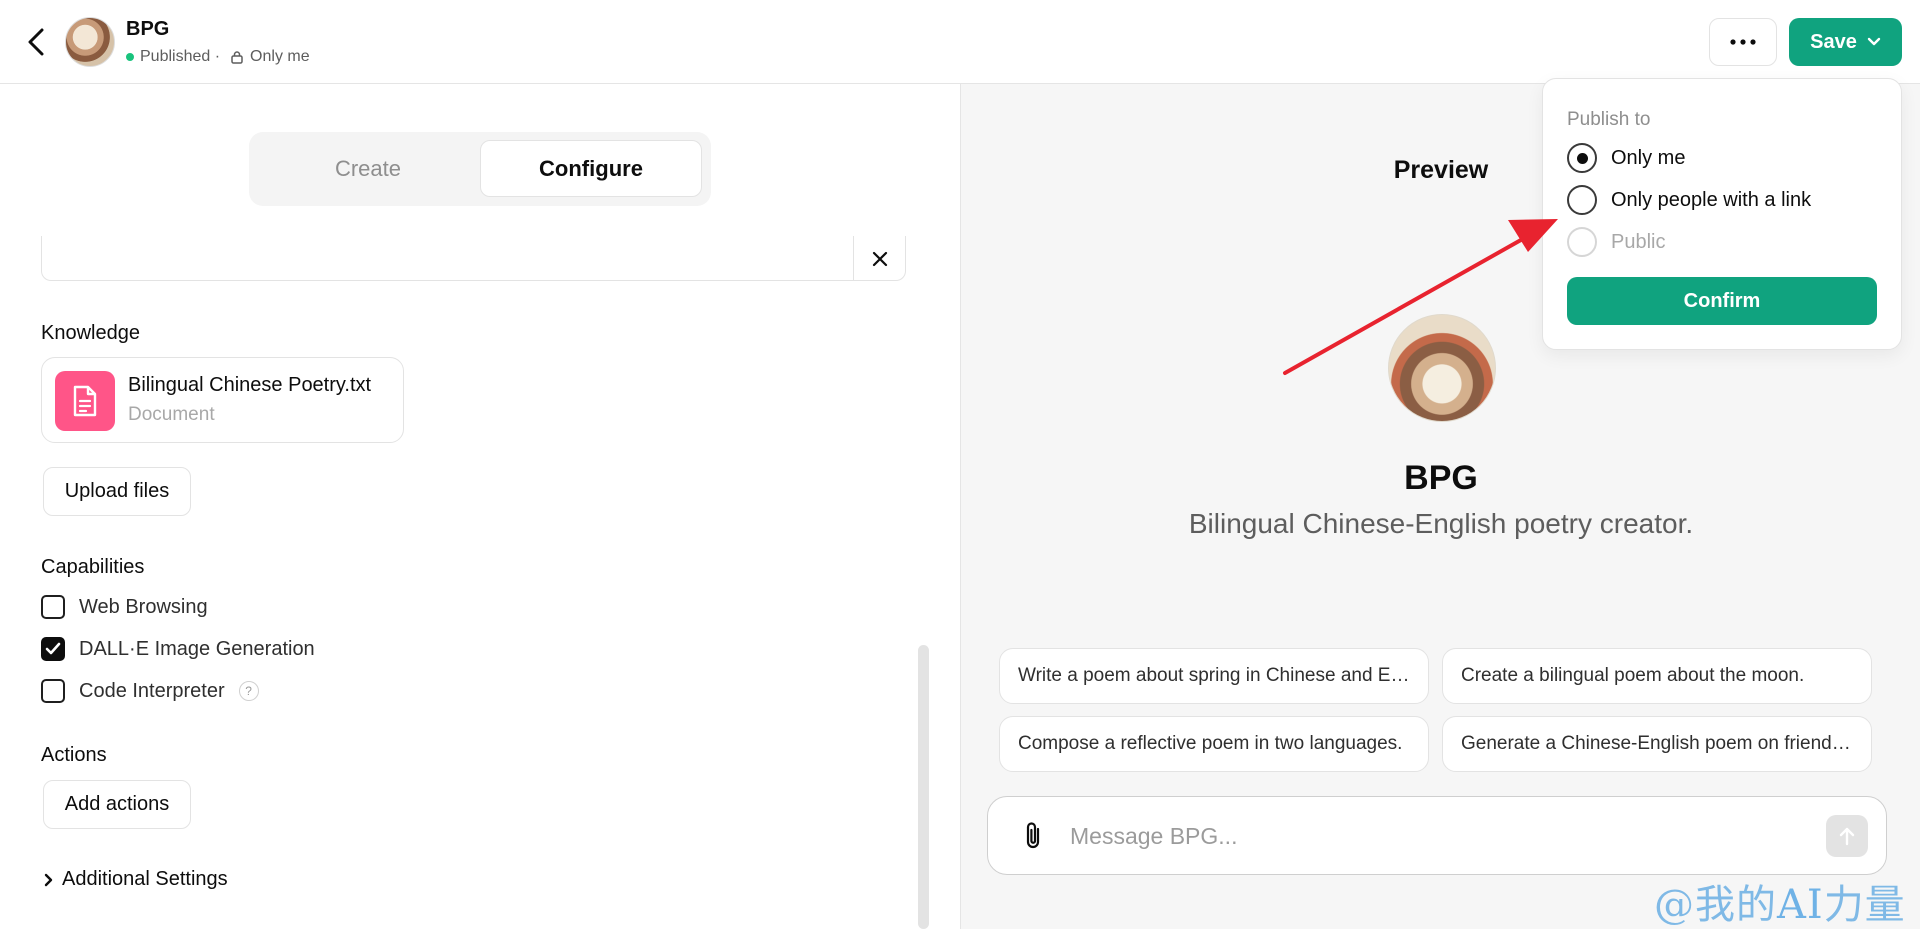 The height and width of the screenshot is (929, 1920). I want to click on capability-dalle: DALL·E Image Generation, so click(178, 649).